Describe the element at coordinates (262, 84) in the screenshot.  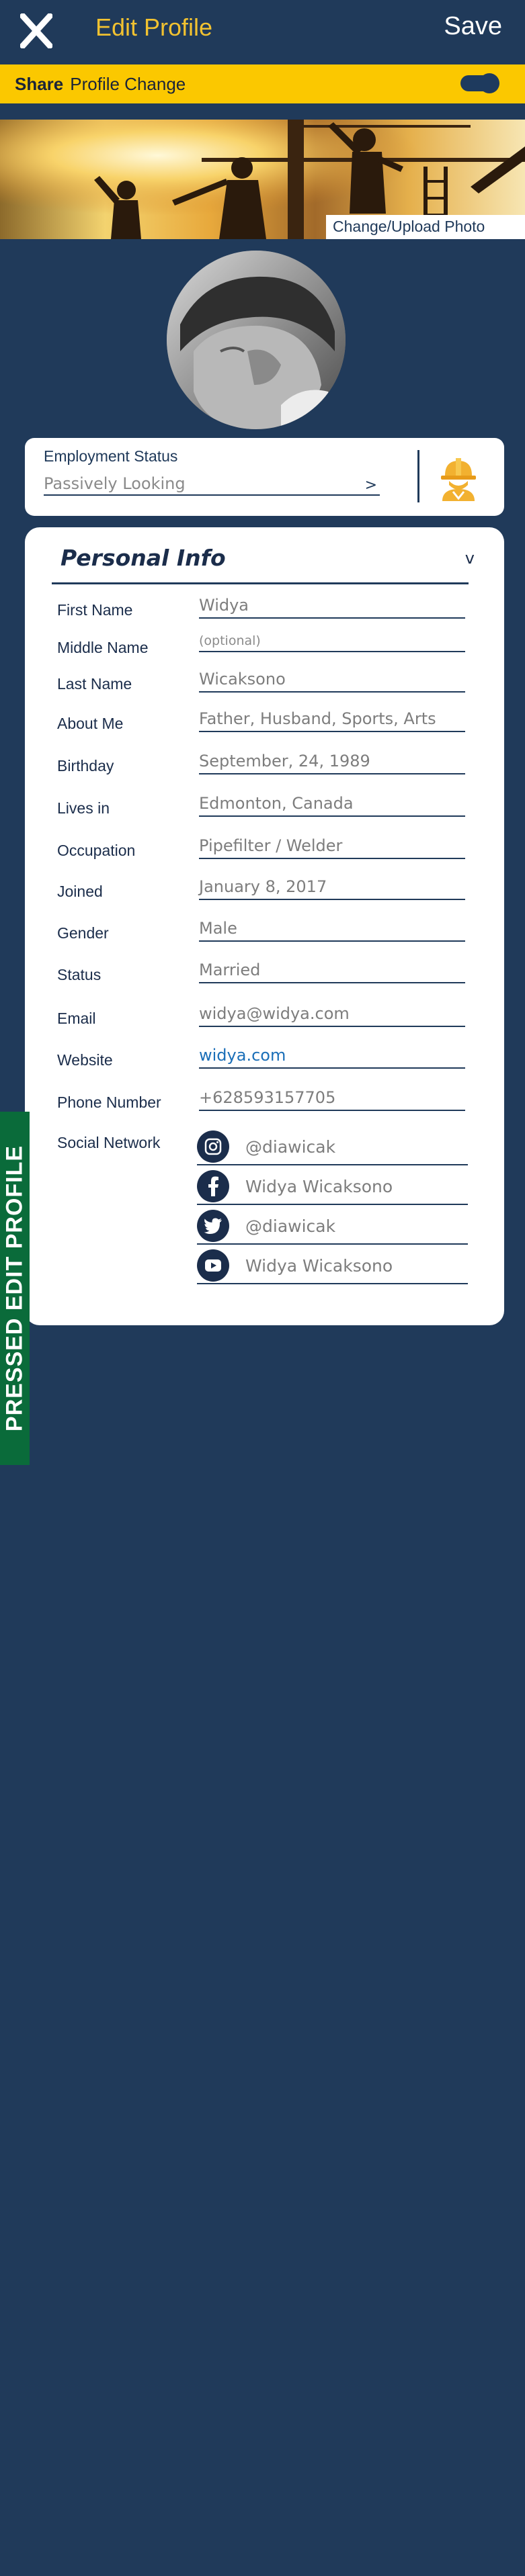
I see `share-profile-bar: Share Profile Change` at that location.